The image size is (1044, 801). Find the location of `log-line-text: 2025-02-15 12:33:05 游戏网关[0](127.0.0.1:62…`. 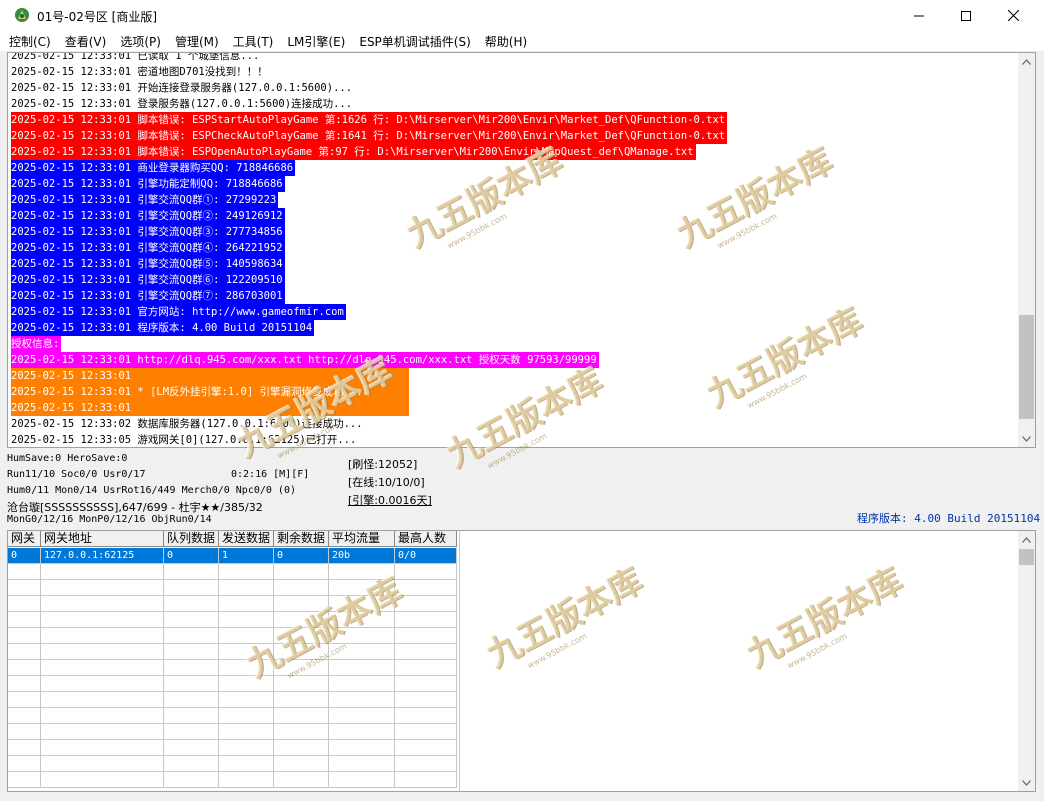

log-line-text: 2025-02-15 12:33:05 游戏网关[0](127.0.0.1:62… is located at coordinates (184, 440).